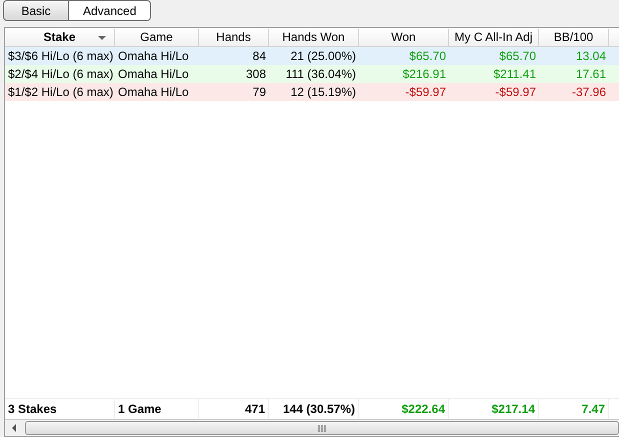 The width and height of the screenshot is (619, 437). What do you see at coordinates (323, 92) in the screenshot?
I see `table-cell-text: 12 (15.19%)` at bounding box center [323, 92].